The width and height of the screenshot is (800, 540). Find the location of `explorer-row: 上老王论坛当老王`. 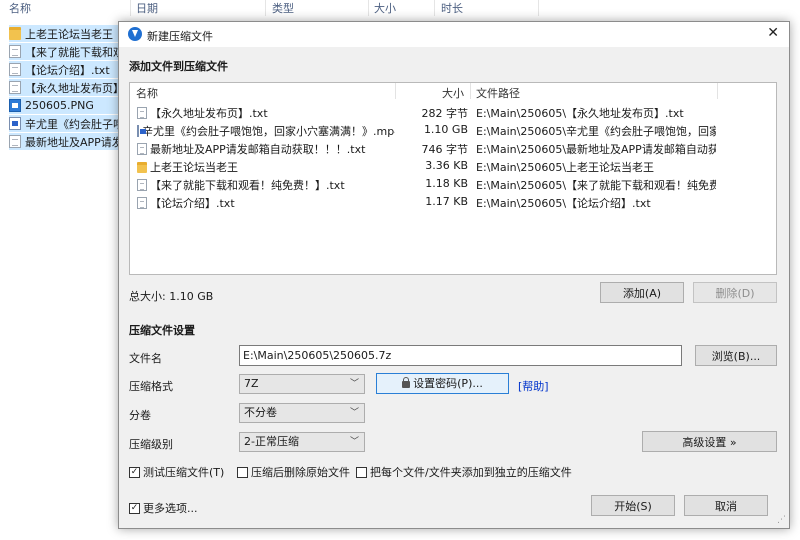

explorer-row: 上老王论坛当老王 is located at coordinates (65, 33).